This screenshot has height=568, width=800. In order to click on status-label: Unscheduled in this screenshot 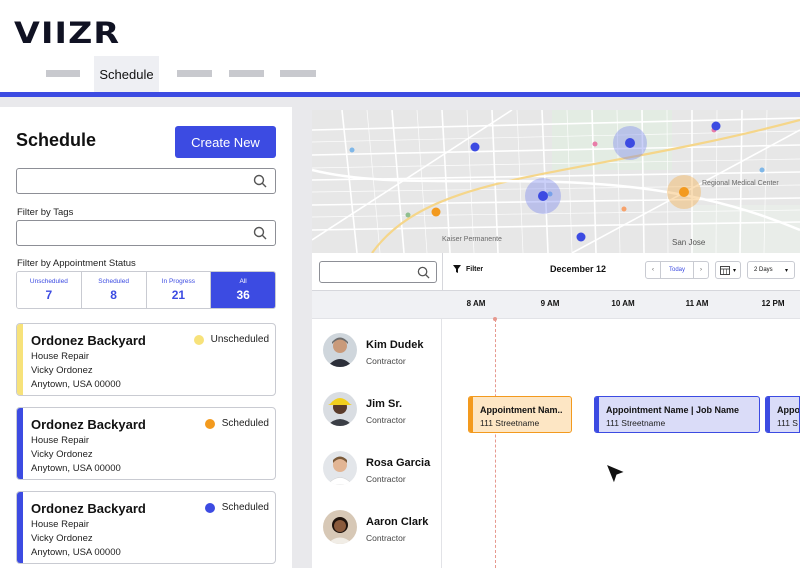, I will do `click(48, 281)`.